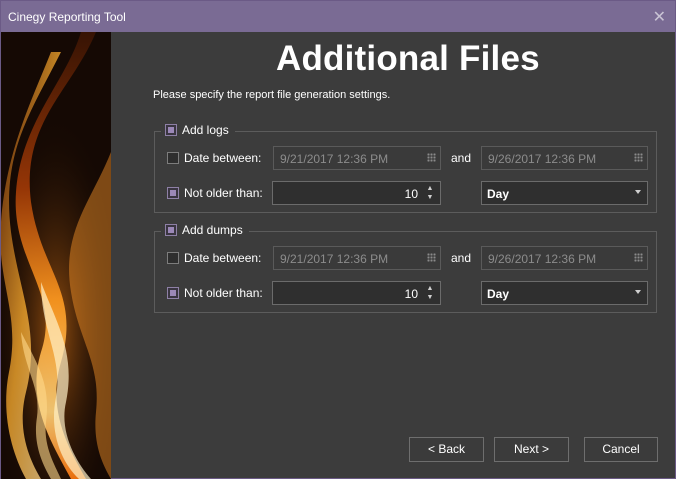  I want to click on cancel-button: Cancel, so click(621, 449).